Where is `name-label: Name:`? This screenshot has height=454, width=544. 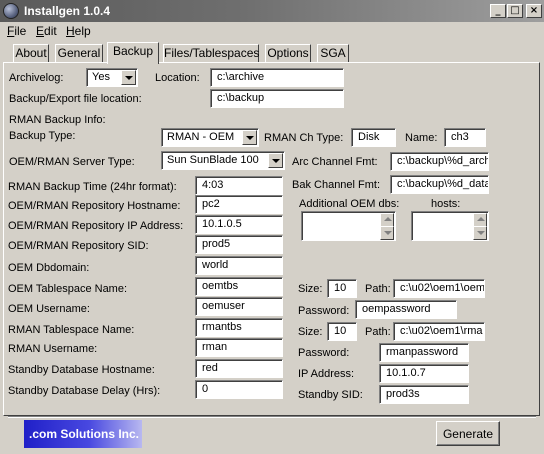
name-label: Name: is located at coordinates (421, 138).